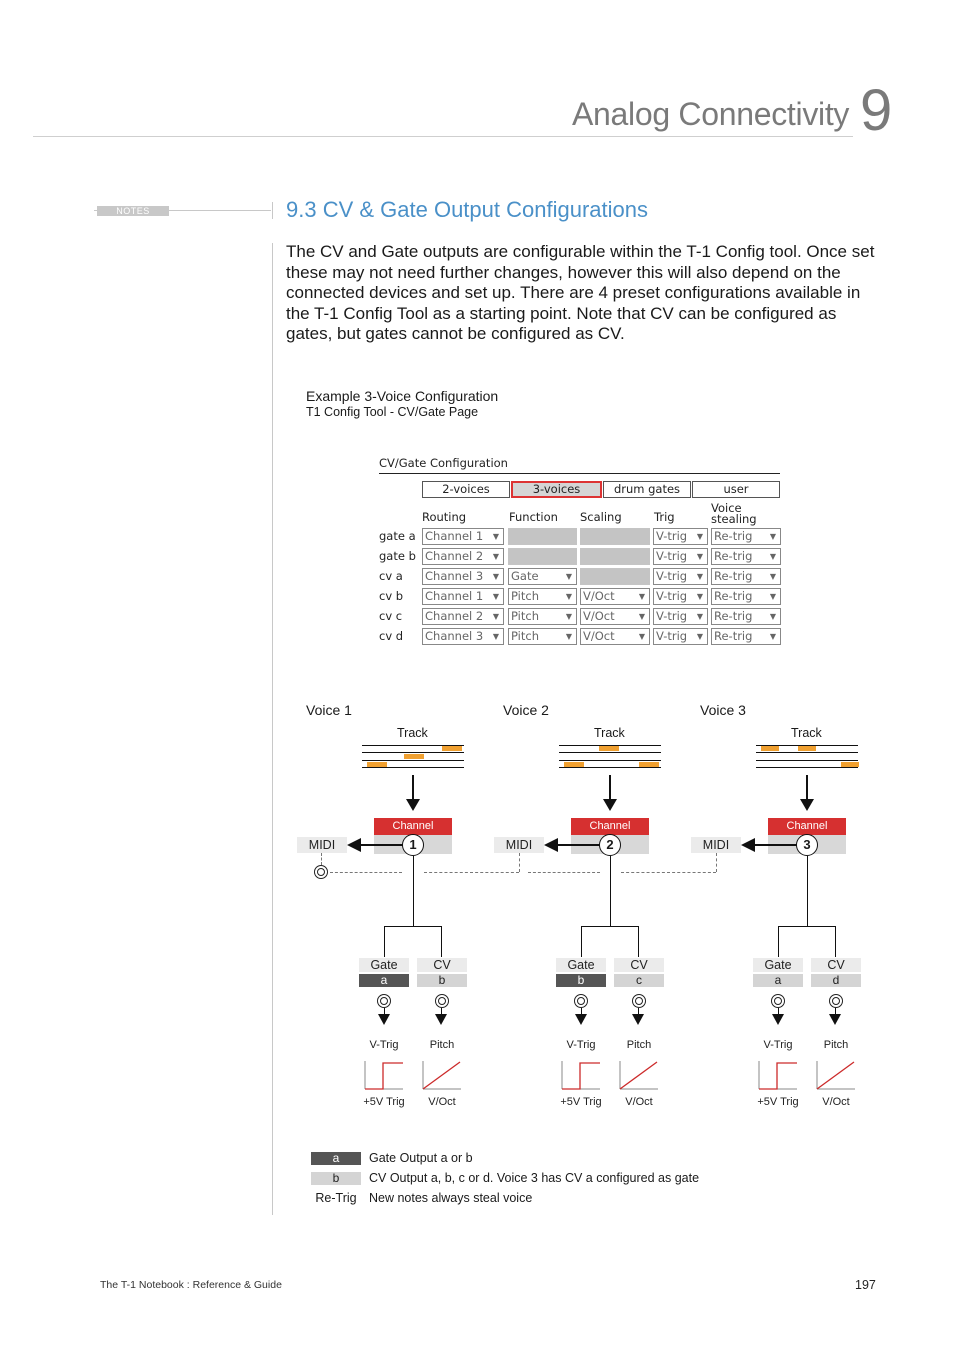  I want to click on legend-text-retrig: New notes always steal voice, so click(451, 1198).